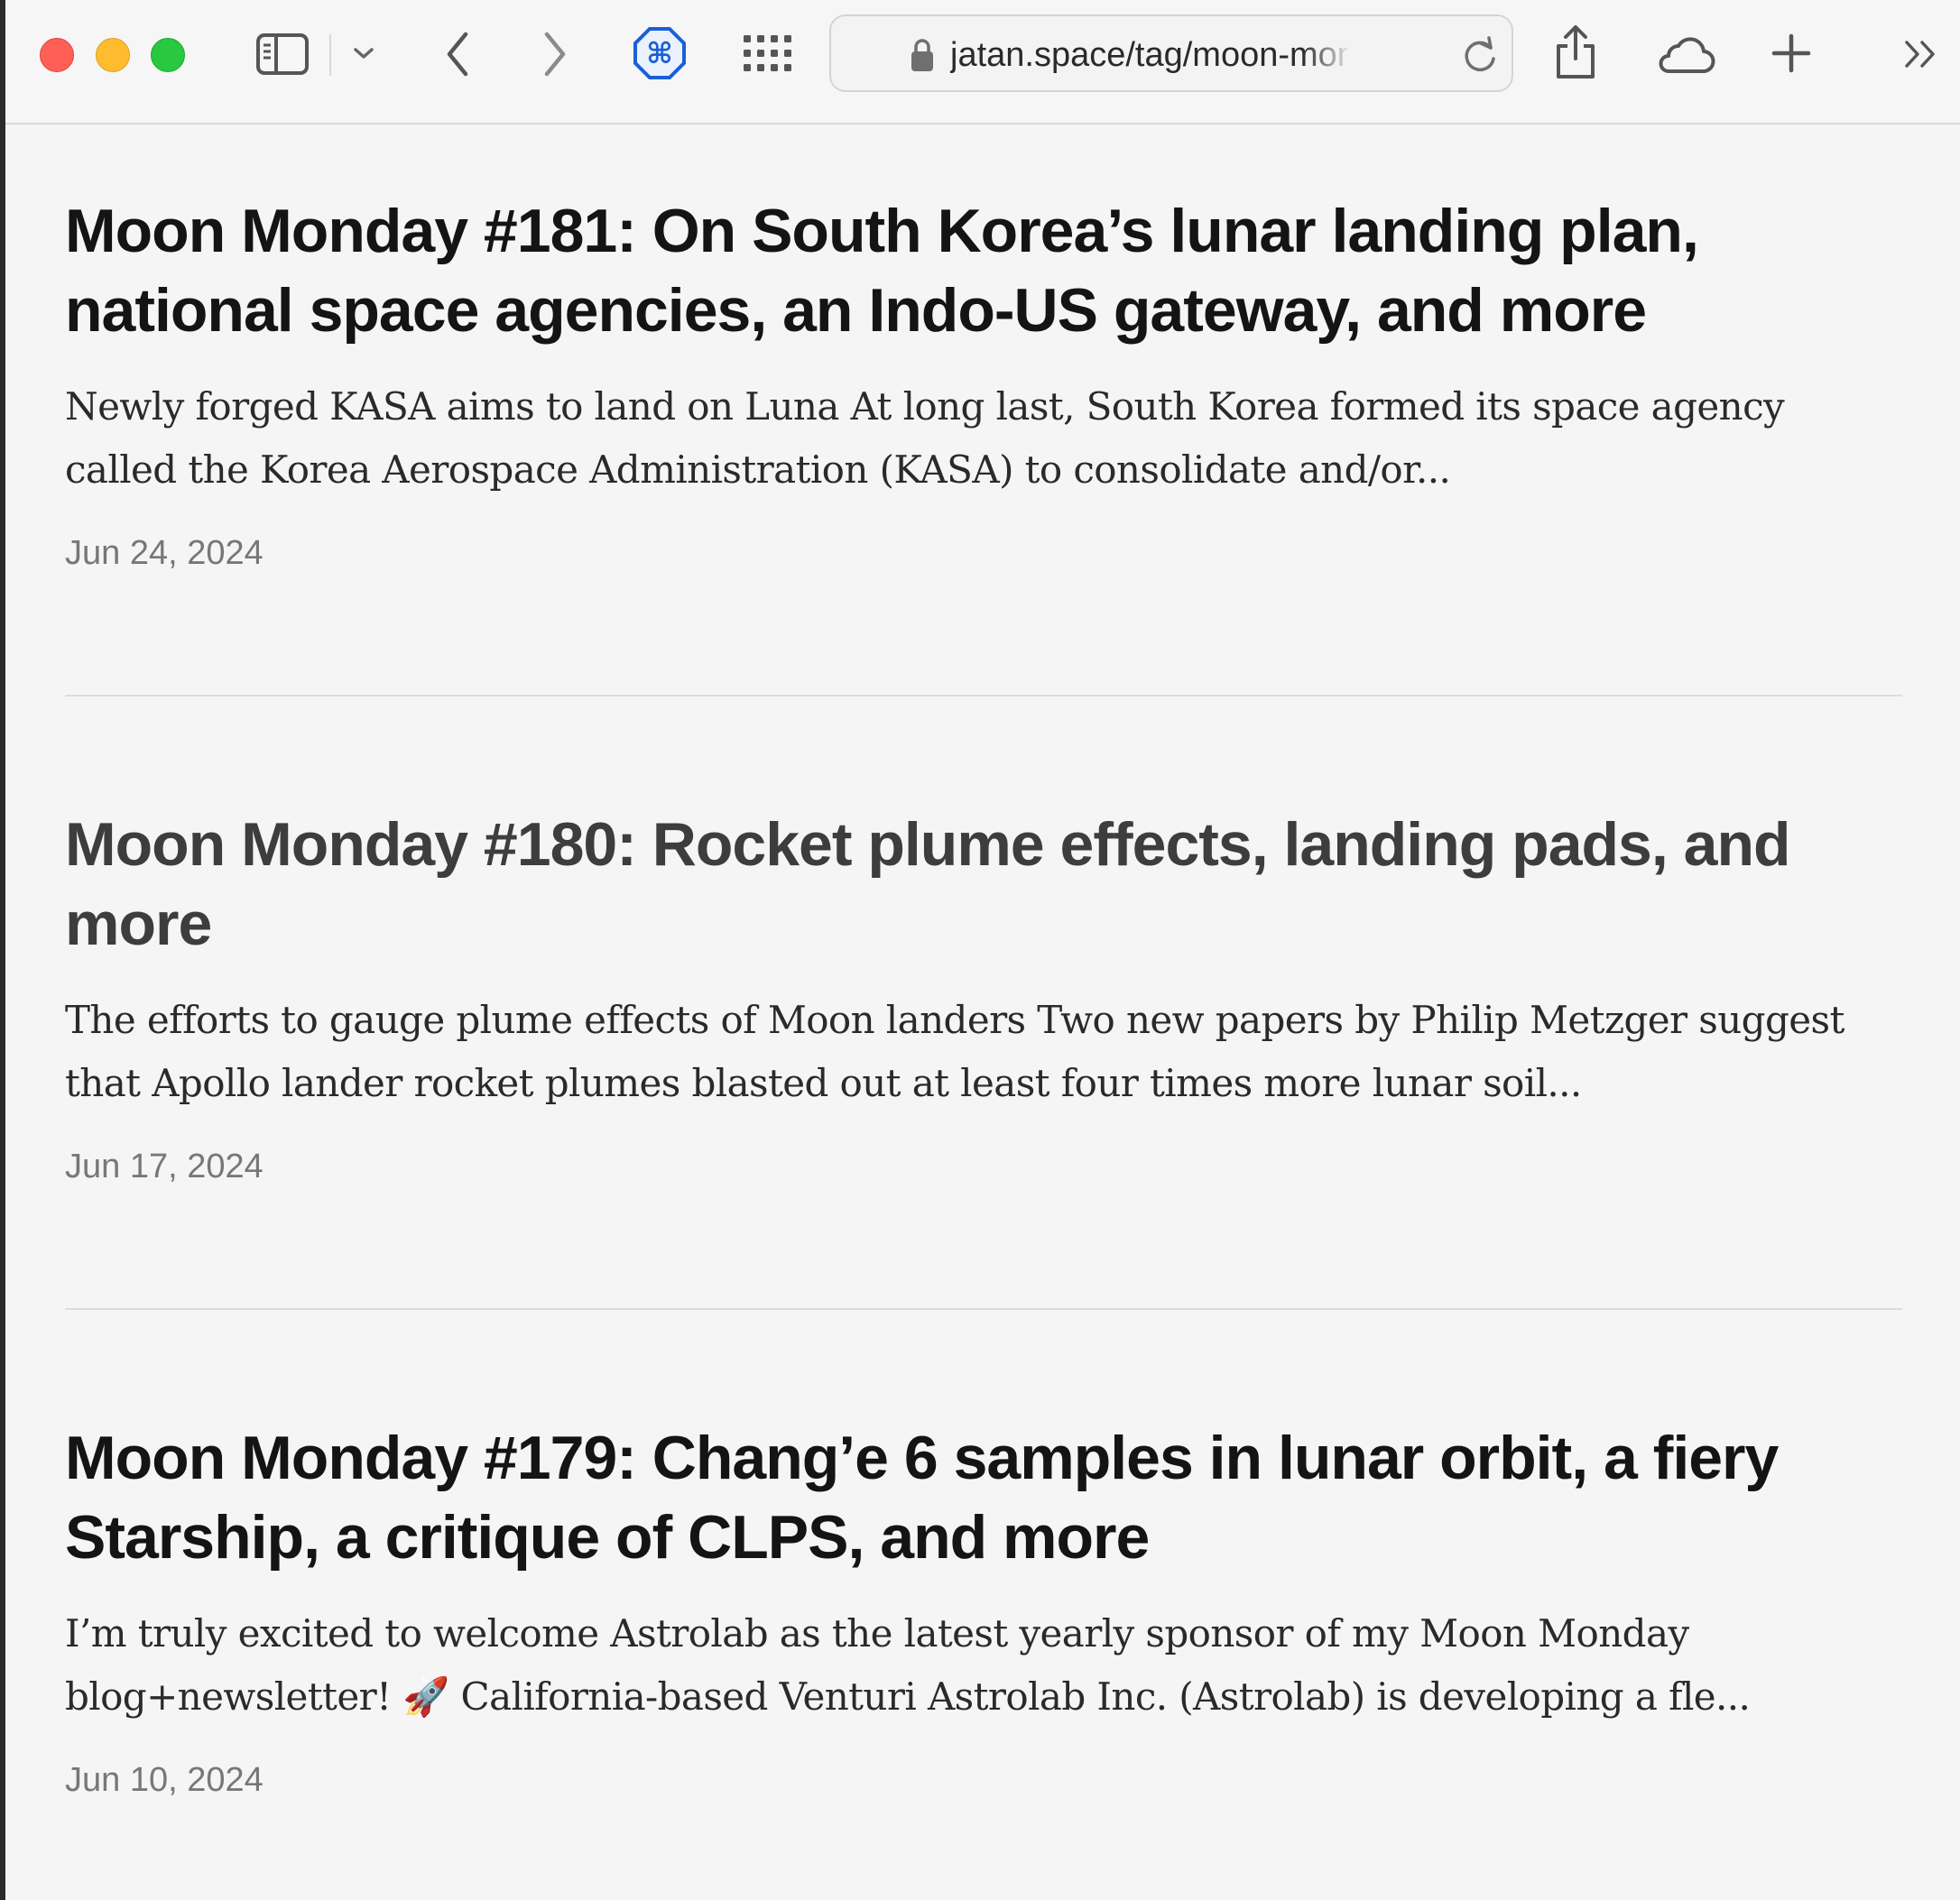  I want to click on command-key-icon: ⌘, so click(660, 53).